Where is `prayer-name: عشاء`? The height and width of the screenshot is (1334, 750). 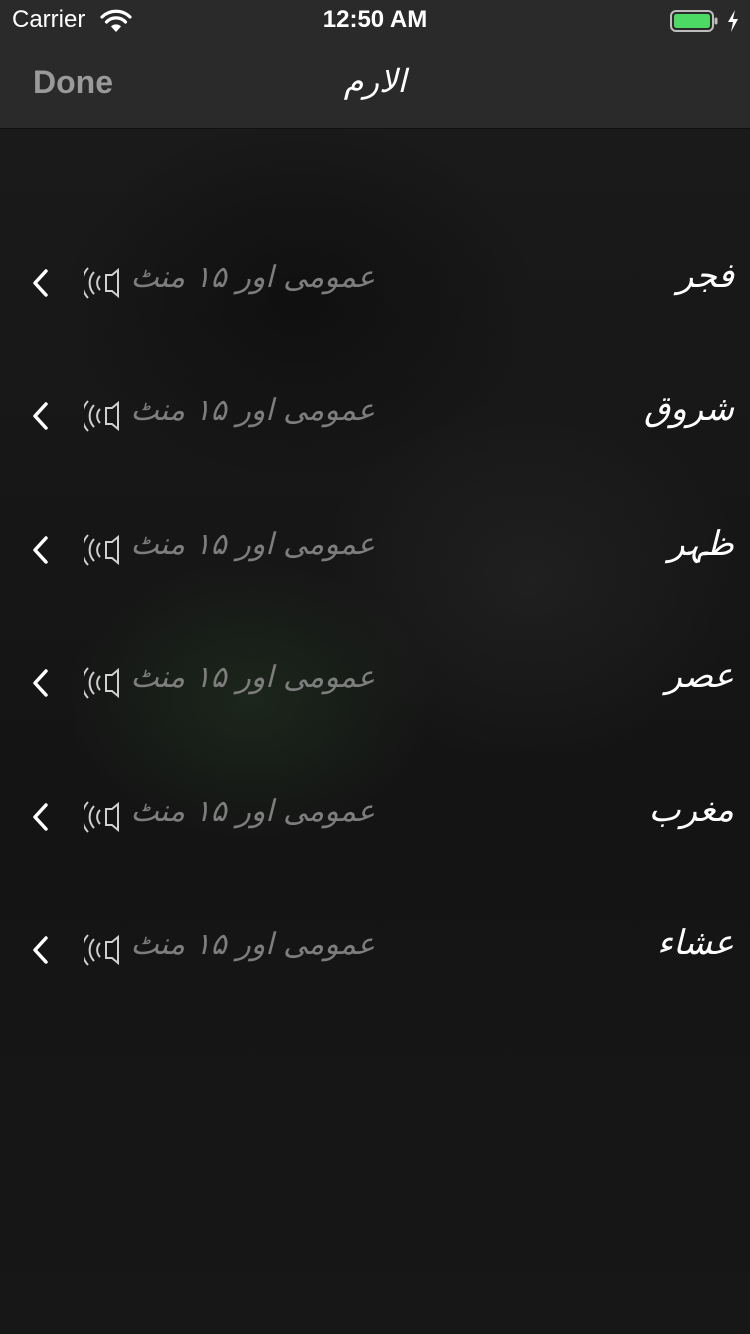 prayer-name: عشاء is located at coordinates (695, 943).